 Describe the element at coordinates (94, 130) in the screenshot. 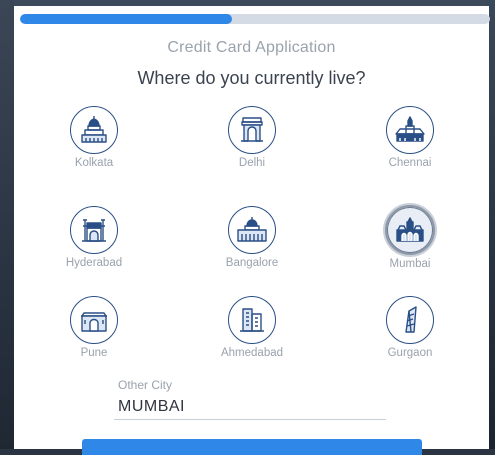

I see `kolkata-landmark-icon` at that location.